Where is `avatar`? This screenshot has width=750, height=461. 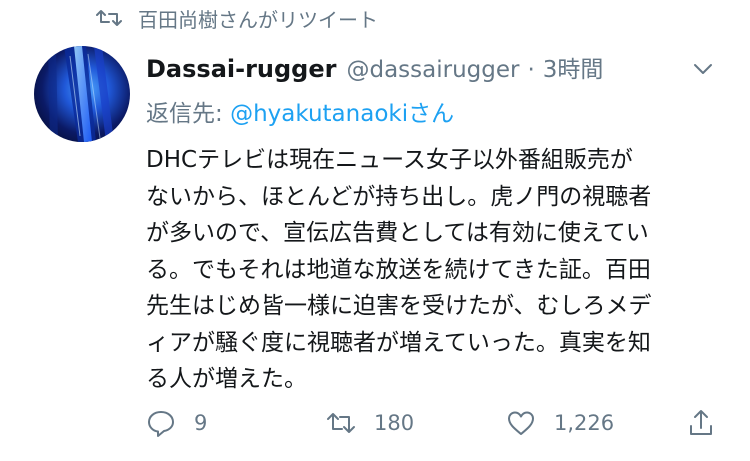 avatar is located at coordinates (82, 94).